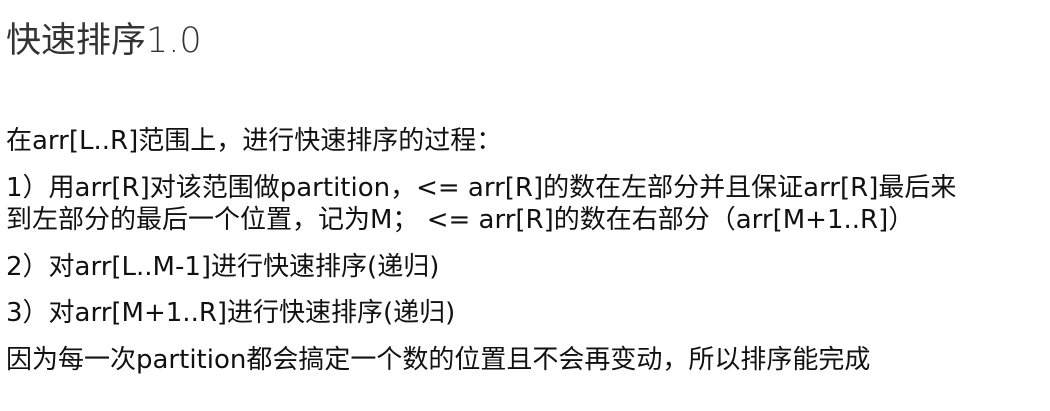 This screenshot has height=411, width=1050. Describe the element at coordinates (254, 141) in the screenshot. I see `paragraph-intro: 在arr[L..R]范围上，进行快速排序的过程：` at that location.